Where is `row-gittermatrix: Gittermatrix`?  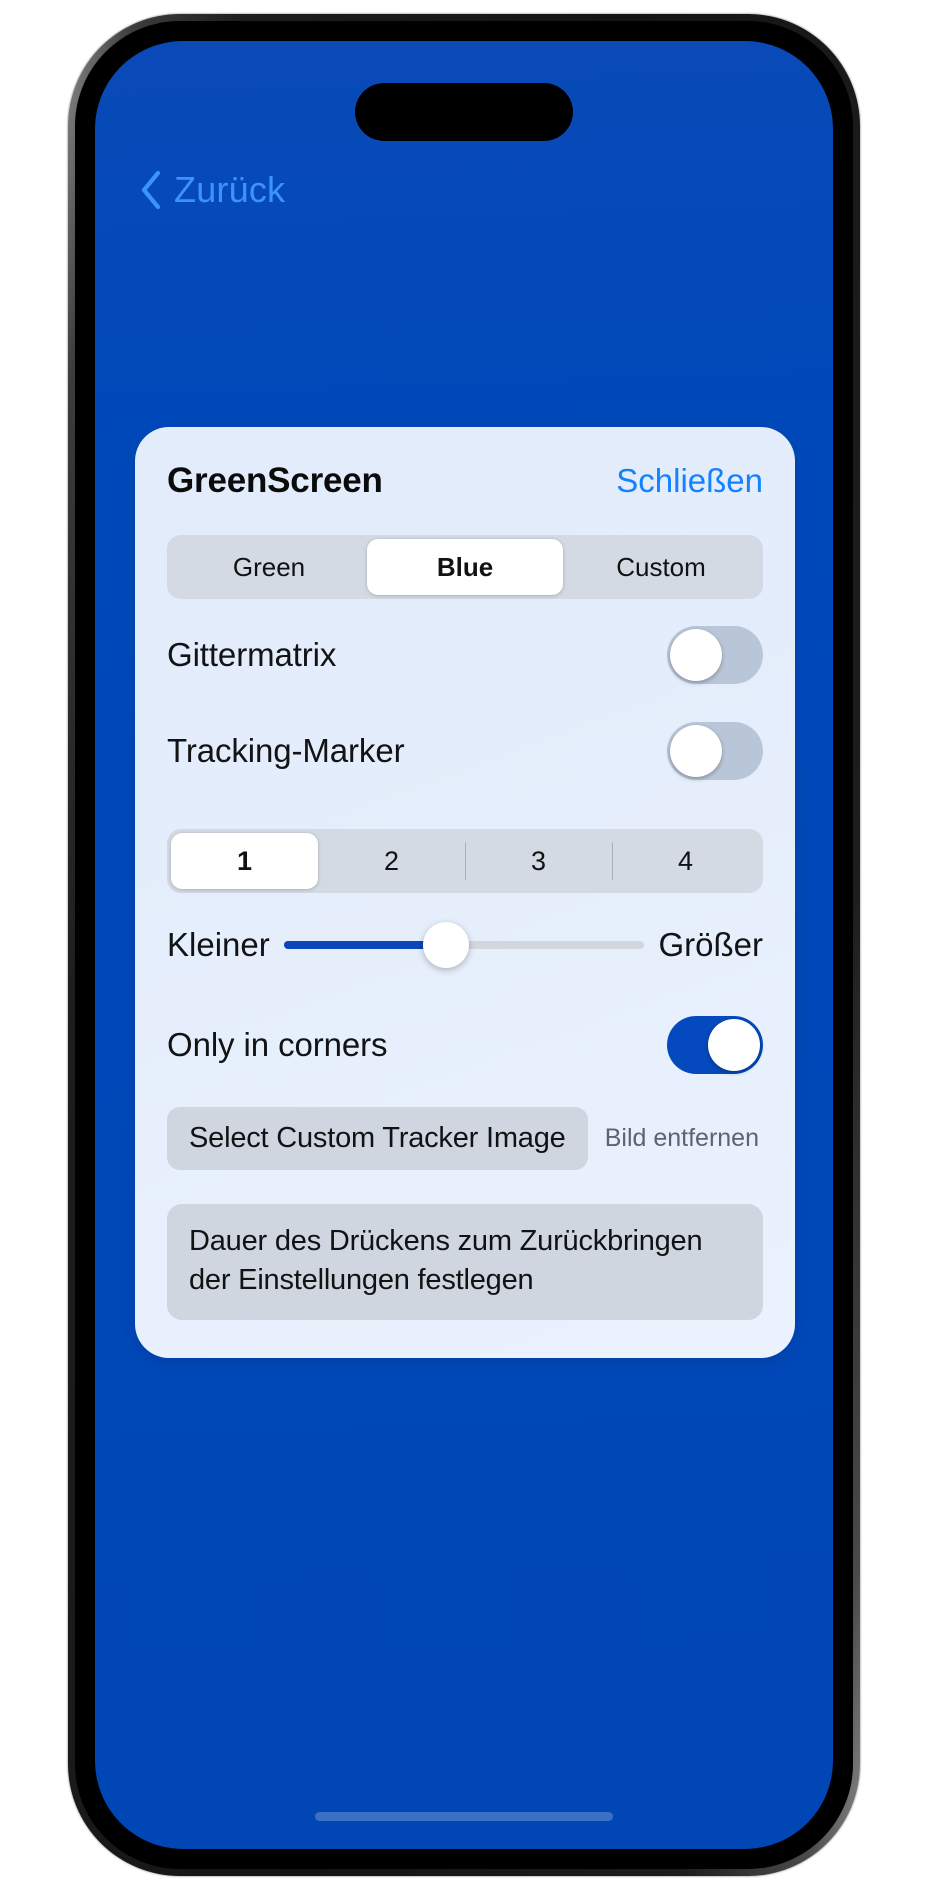
row-gittermatrix: Gittermatrix is located at coordinates (465, 655).